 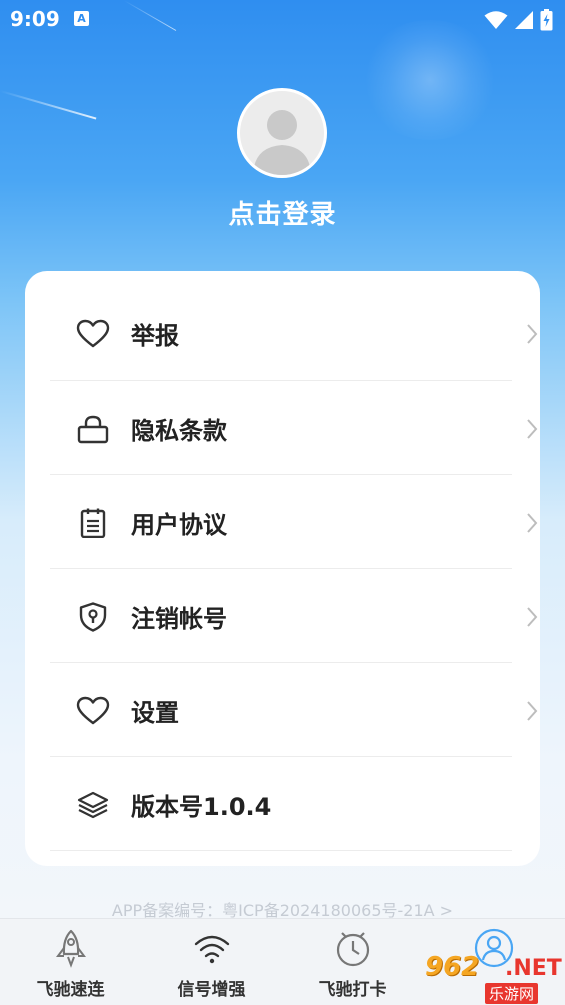 I want to click on notepad-icon, so click(x=93, y=523).